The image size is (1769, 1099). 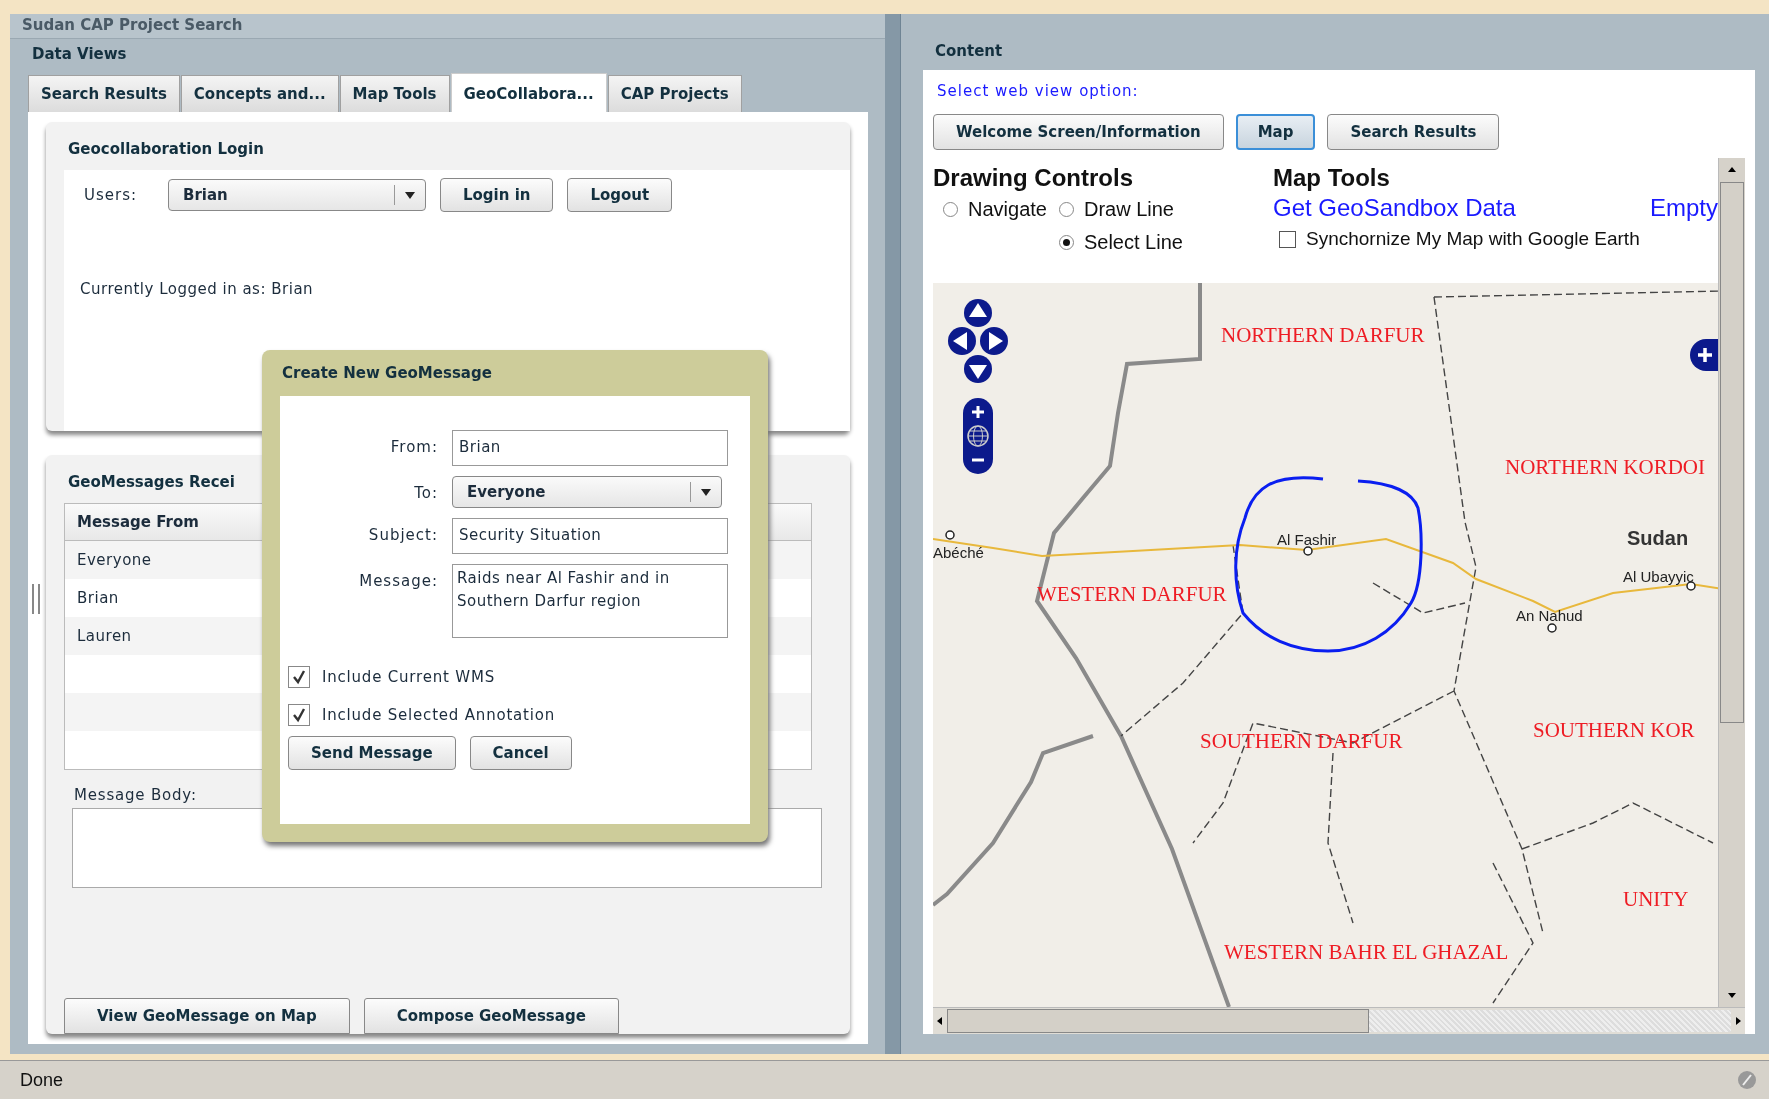 What do you see at coordinates (1128, 209) in the screenshot?
I see `radio-label: Draw Line` at bounding box center [1128, 209].